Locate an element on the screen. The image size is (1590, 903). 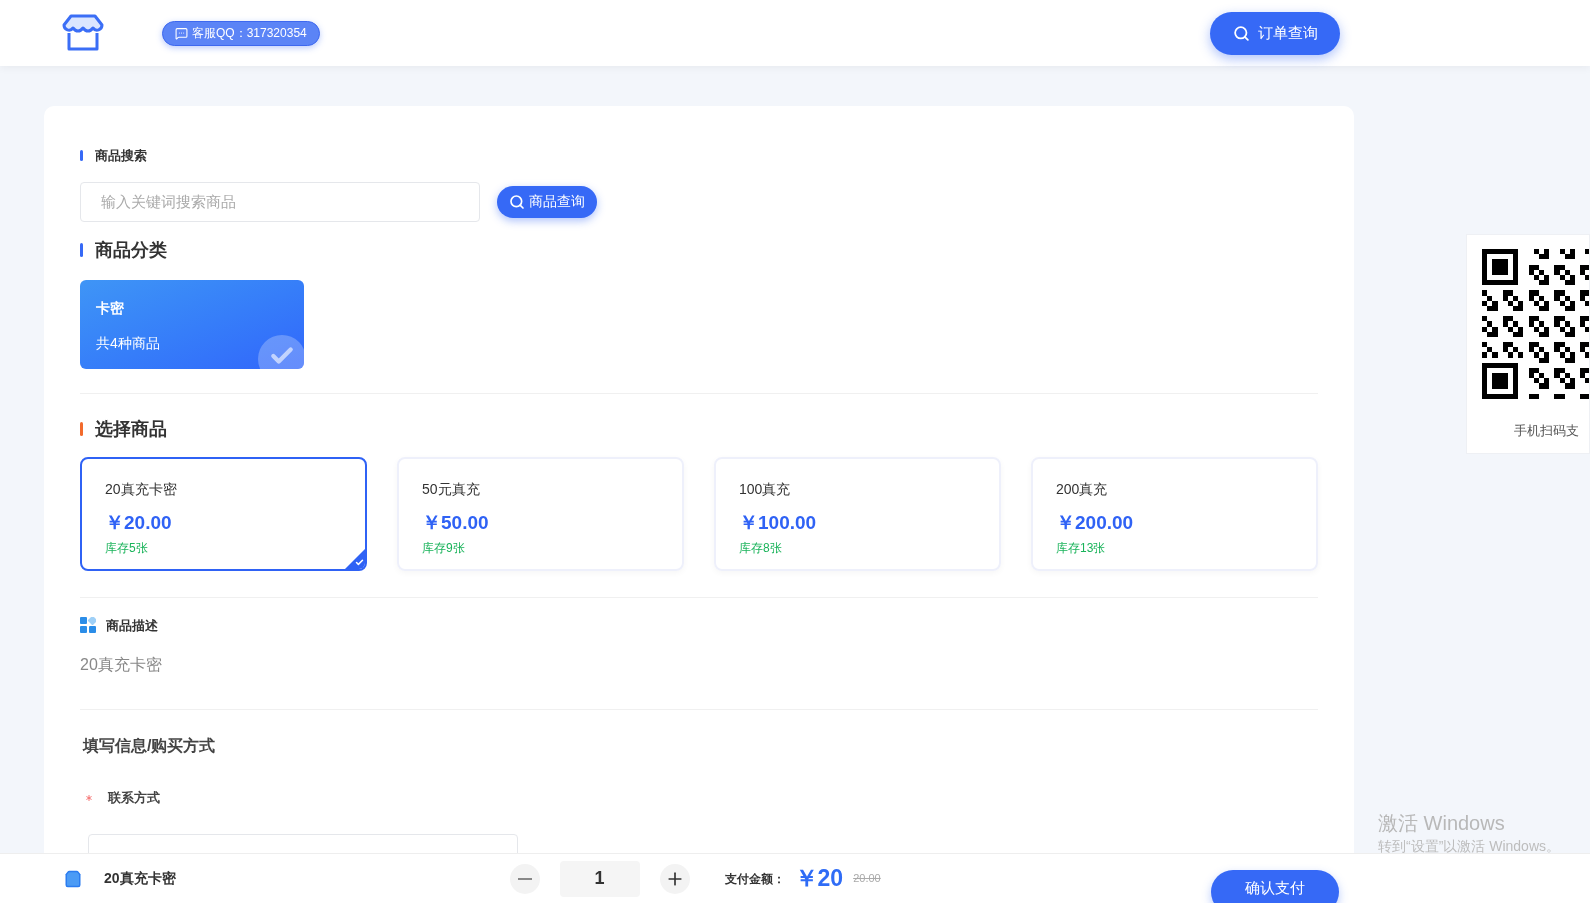
section-title: 商品搜索 is located at coordinates (121, 156).